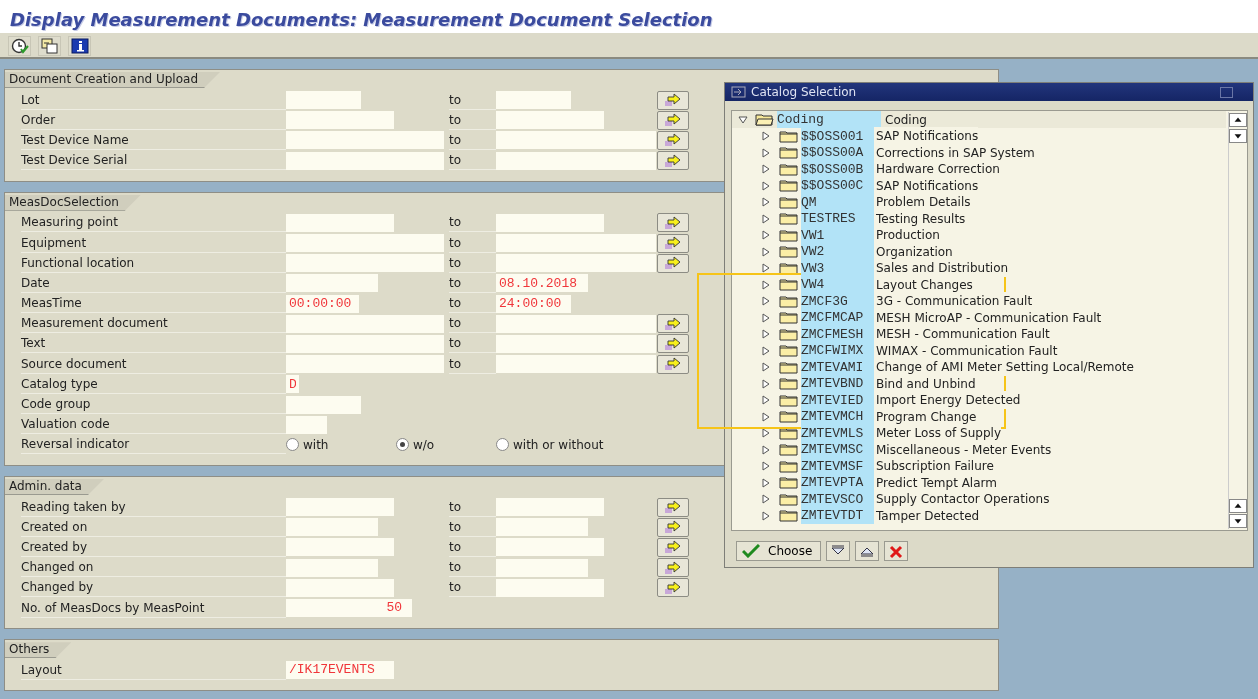 The image size is (1258, 699). Describe the element at coordinates (979, 466) in the screenshot. I see `tree-item: ZMTEVMSF Subscription Failure` at that location.